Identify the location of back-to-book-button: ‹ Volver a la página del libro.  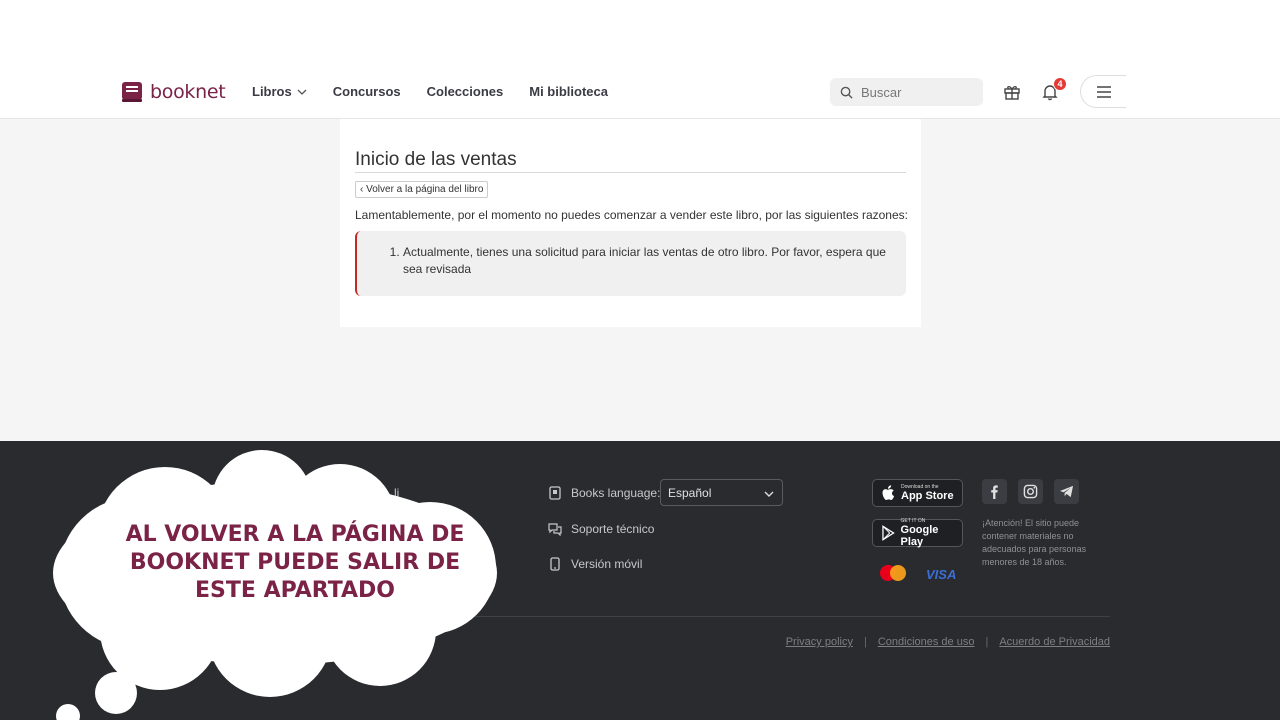
(422, 189).